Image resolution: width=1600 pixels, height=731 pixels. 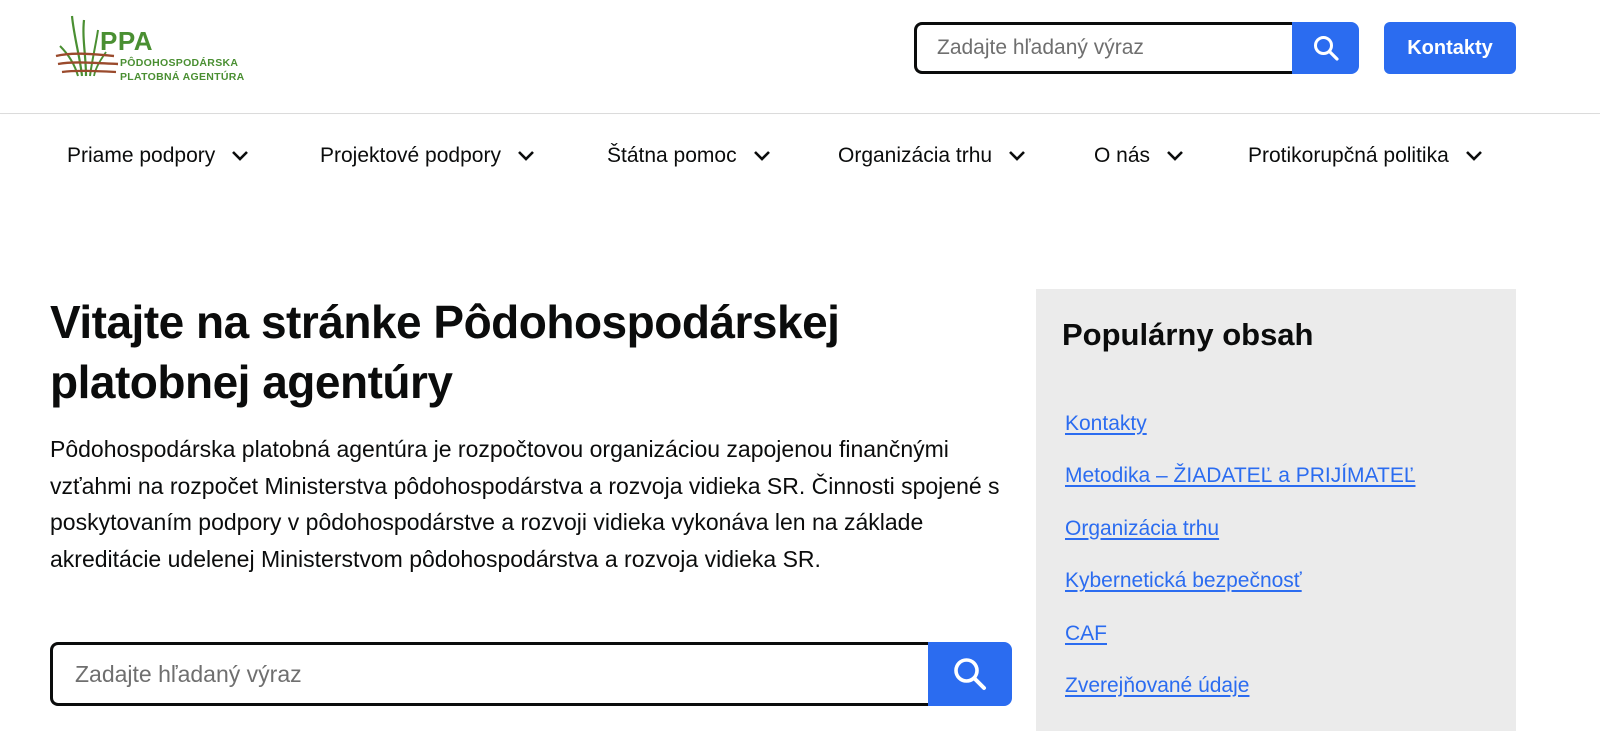 I want to click on list-item: Organizácia trhu, so click(x=1240, y=543).